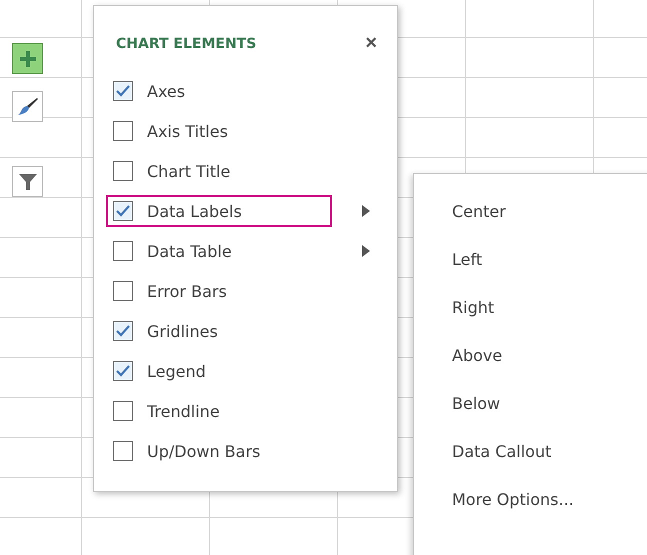  What do you see at coordinates (219, 91) in the screenshot?
I see `chart-element-item: Axes` at bounding box center [219, 91].